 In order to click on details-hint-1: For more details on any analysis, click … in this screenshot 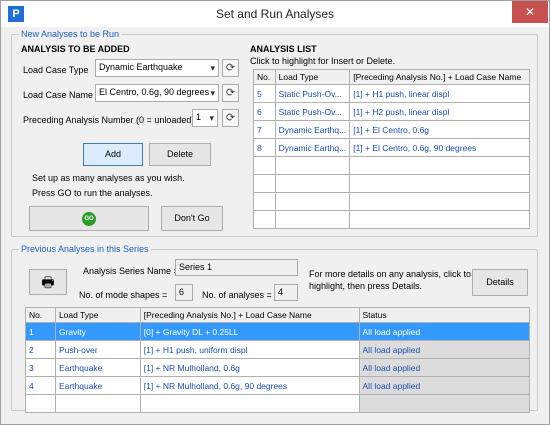, I will do `click(390, 274)`.